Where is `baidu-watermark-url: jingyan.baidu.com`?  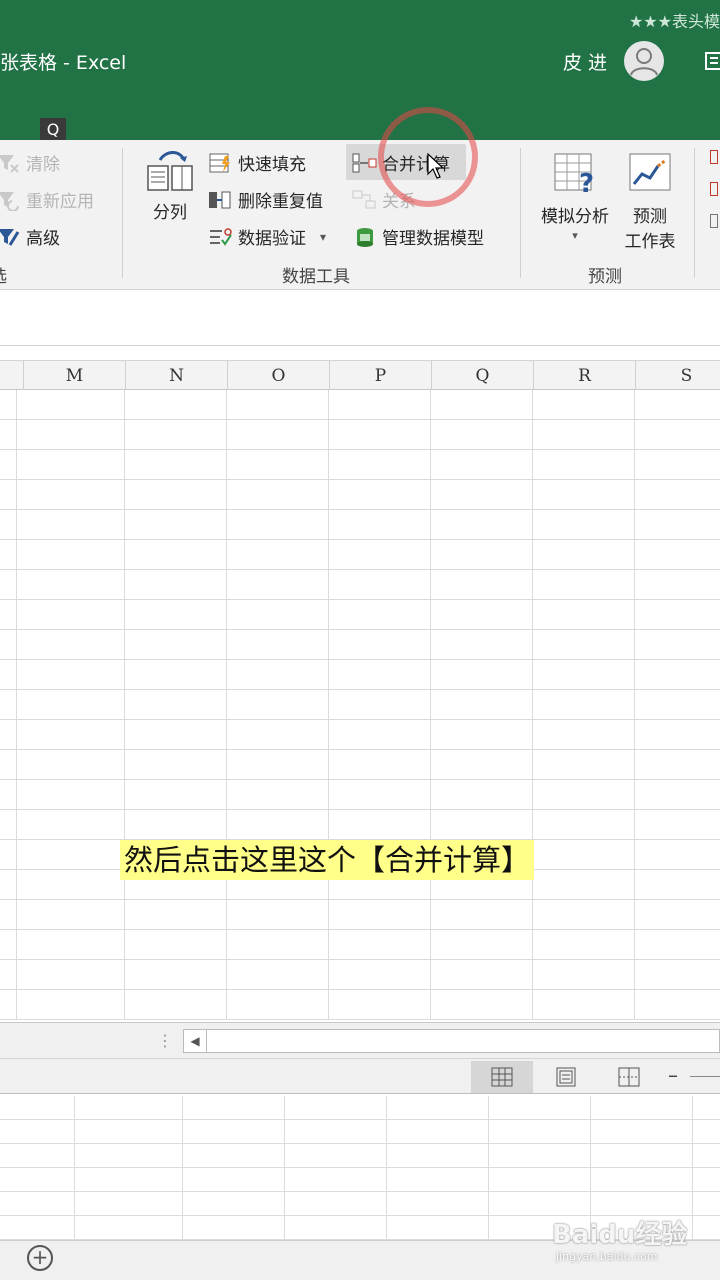
baidu-watermark-url: jingyan.baidu.com is located at coordinates (607, 1256).